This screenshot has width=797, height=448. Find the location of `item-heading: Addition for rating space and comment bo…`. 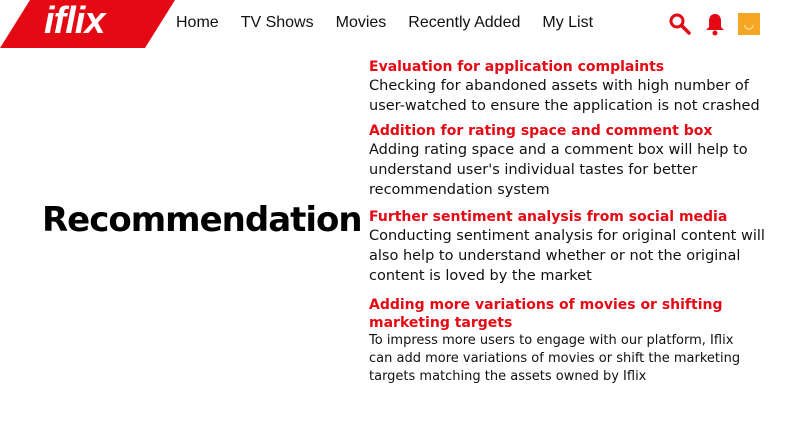

item-heading: Addition for rating space and comment bo… is located at coordinates (541, 131).